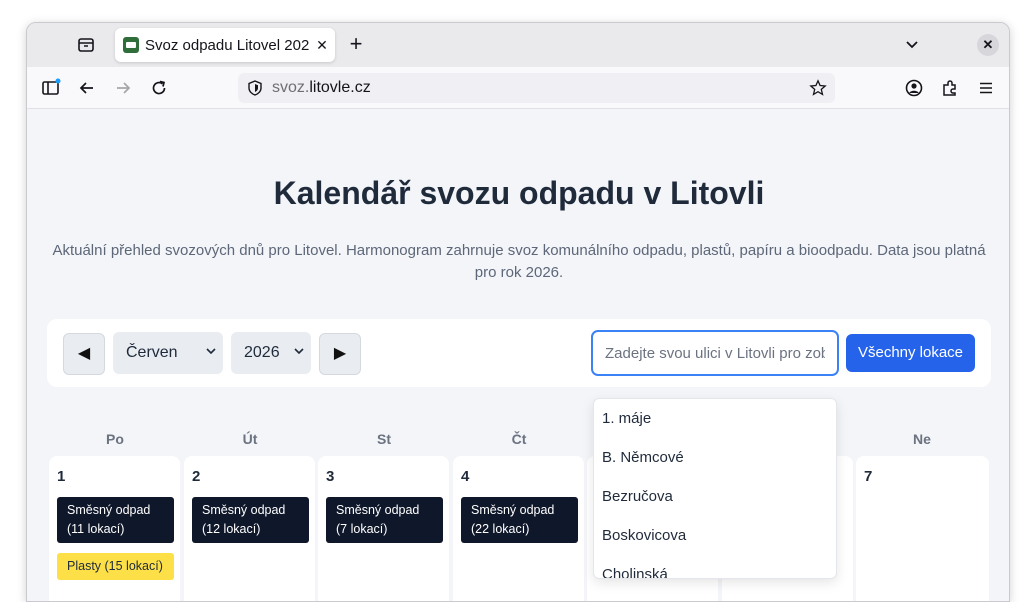 The width and height of the screenshot is (1036, 602). I want to click on prev-month-button: ◀, so click(84, 354).